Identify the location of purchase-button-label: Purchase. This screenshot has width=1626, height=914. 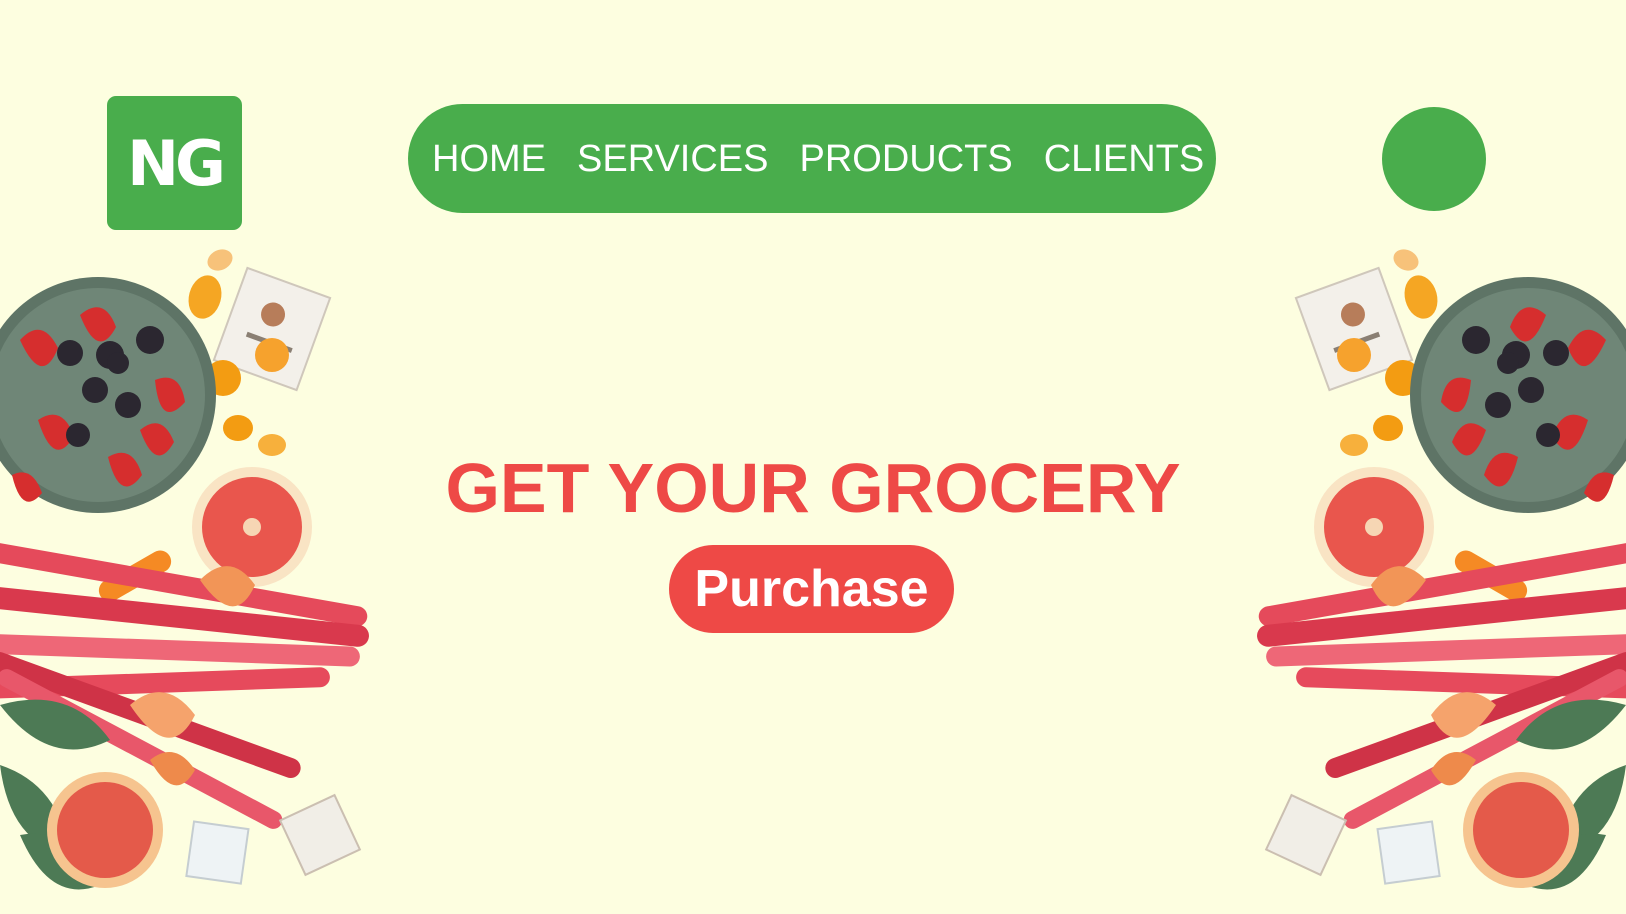
(811, 589).